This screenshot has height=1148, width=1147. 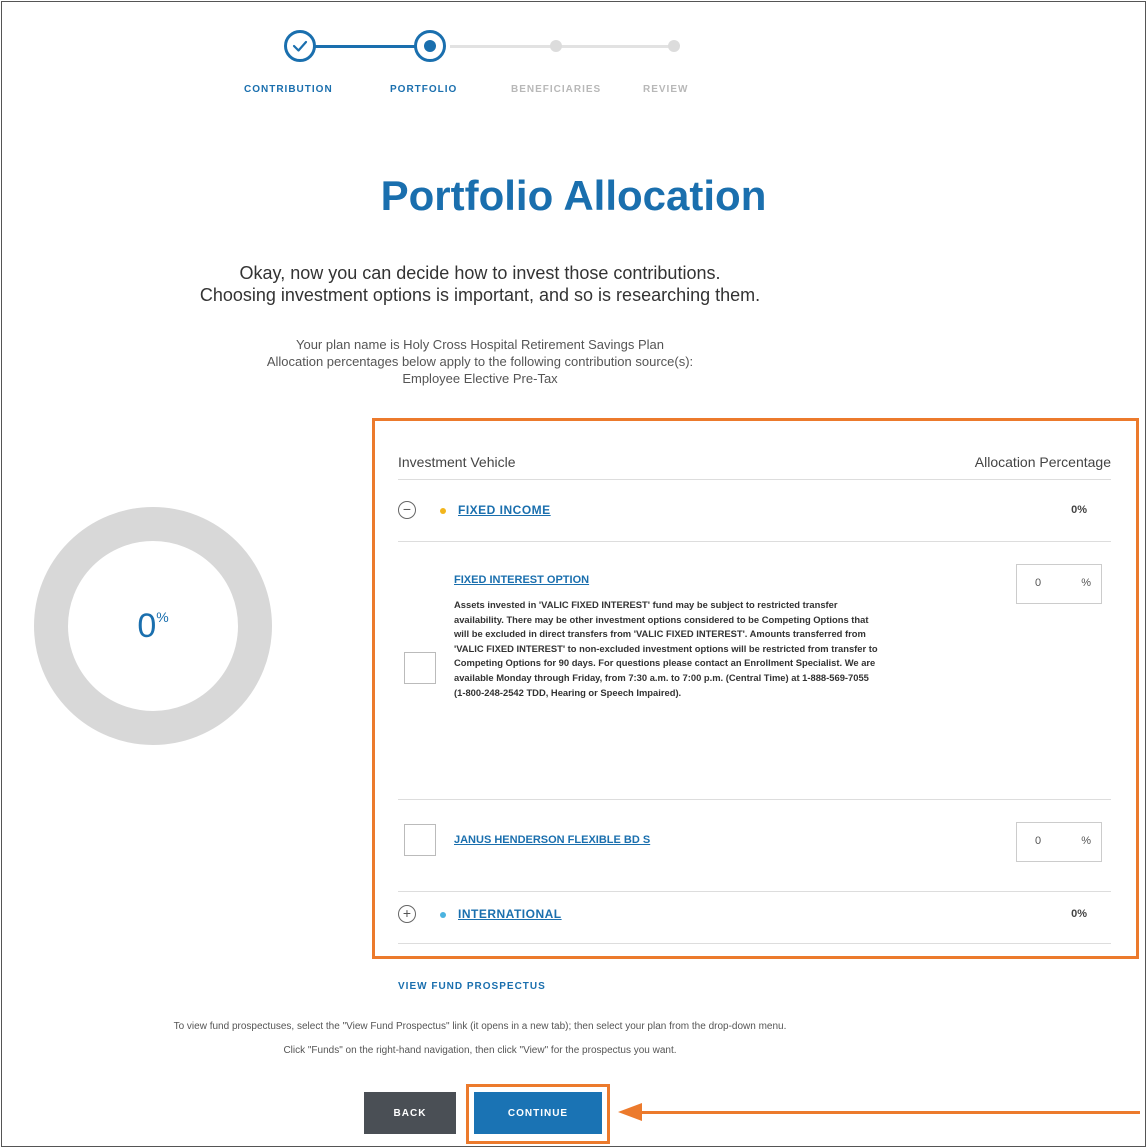 What do you see at coordinates (1038, 841) in the screenshot?
I see `janus-henderson-input-value: 0` at bounding box center [1038, 841].